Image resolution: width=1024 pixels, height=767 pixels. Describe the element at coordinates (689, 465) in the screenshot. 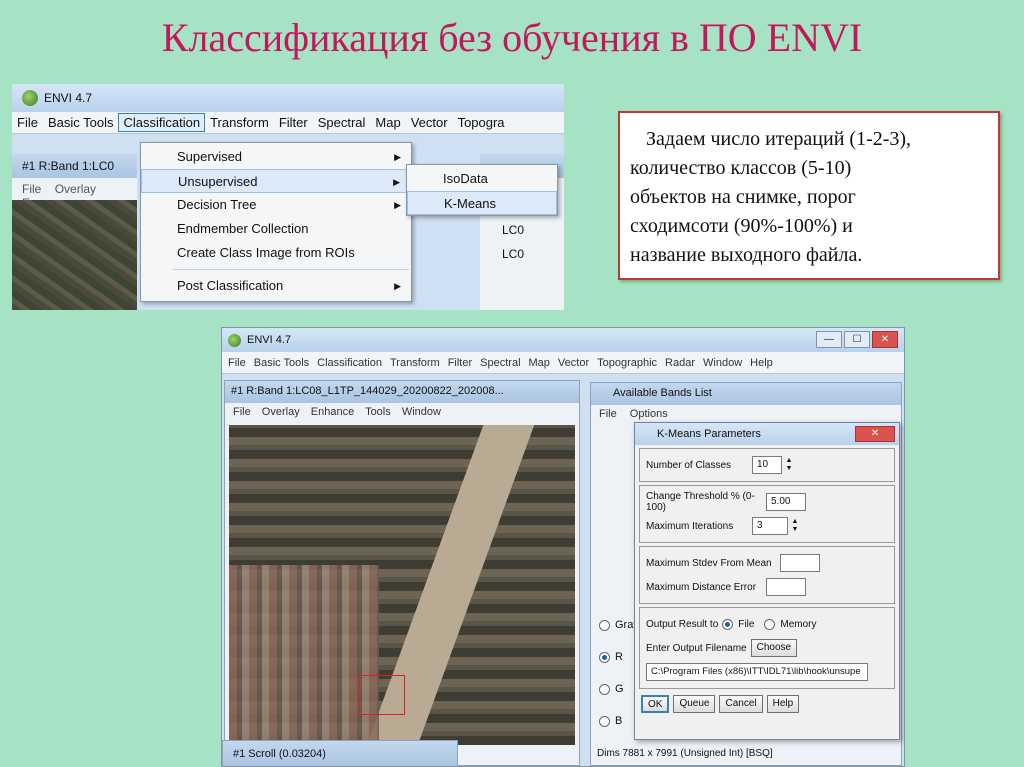

I see `num-classes-label: Number of Classes` at that location.